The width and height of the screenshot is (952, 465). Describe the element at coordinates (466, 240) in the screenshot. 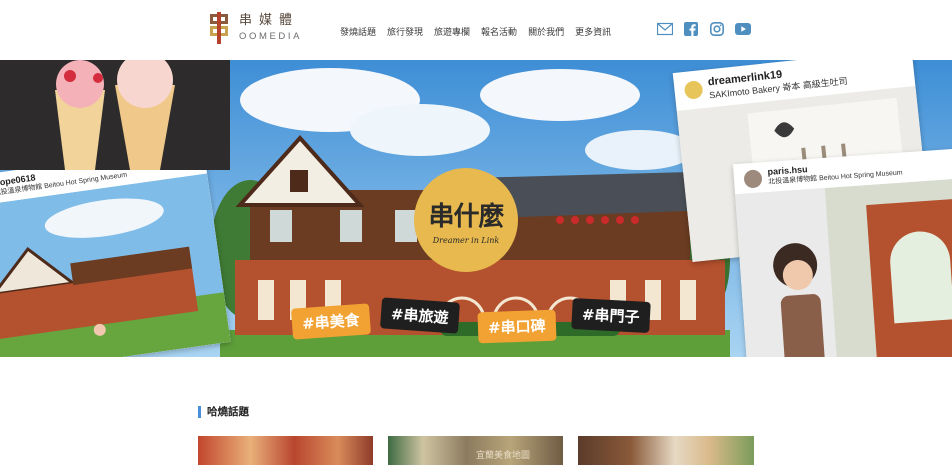

I see `badge-subtitle: Dreamer in Link` at that location.